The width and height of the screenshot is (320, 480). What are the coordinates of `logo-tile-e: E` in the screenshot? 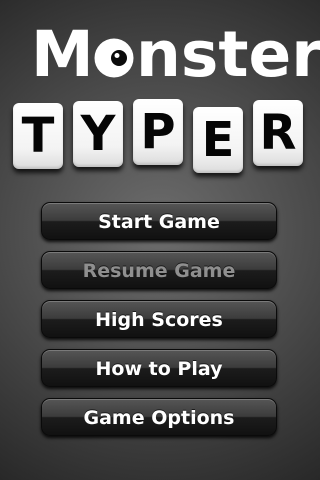 It's located at (218, 140).